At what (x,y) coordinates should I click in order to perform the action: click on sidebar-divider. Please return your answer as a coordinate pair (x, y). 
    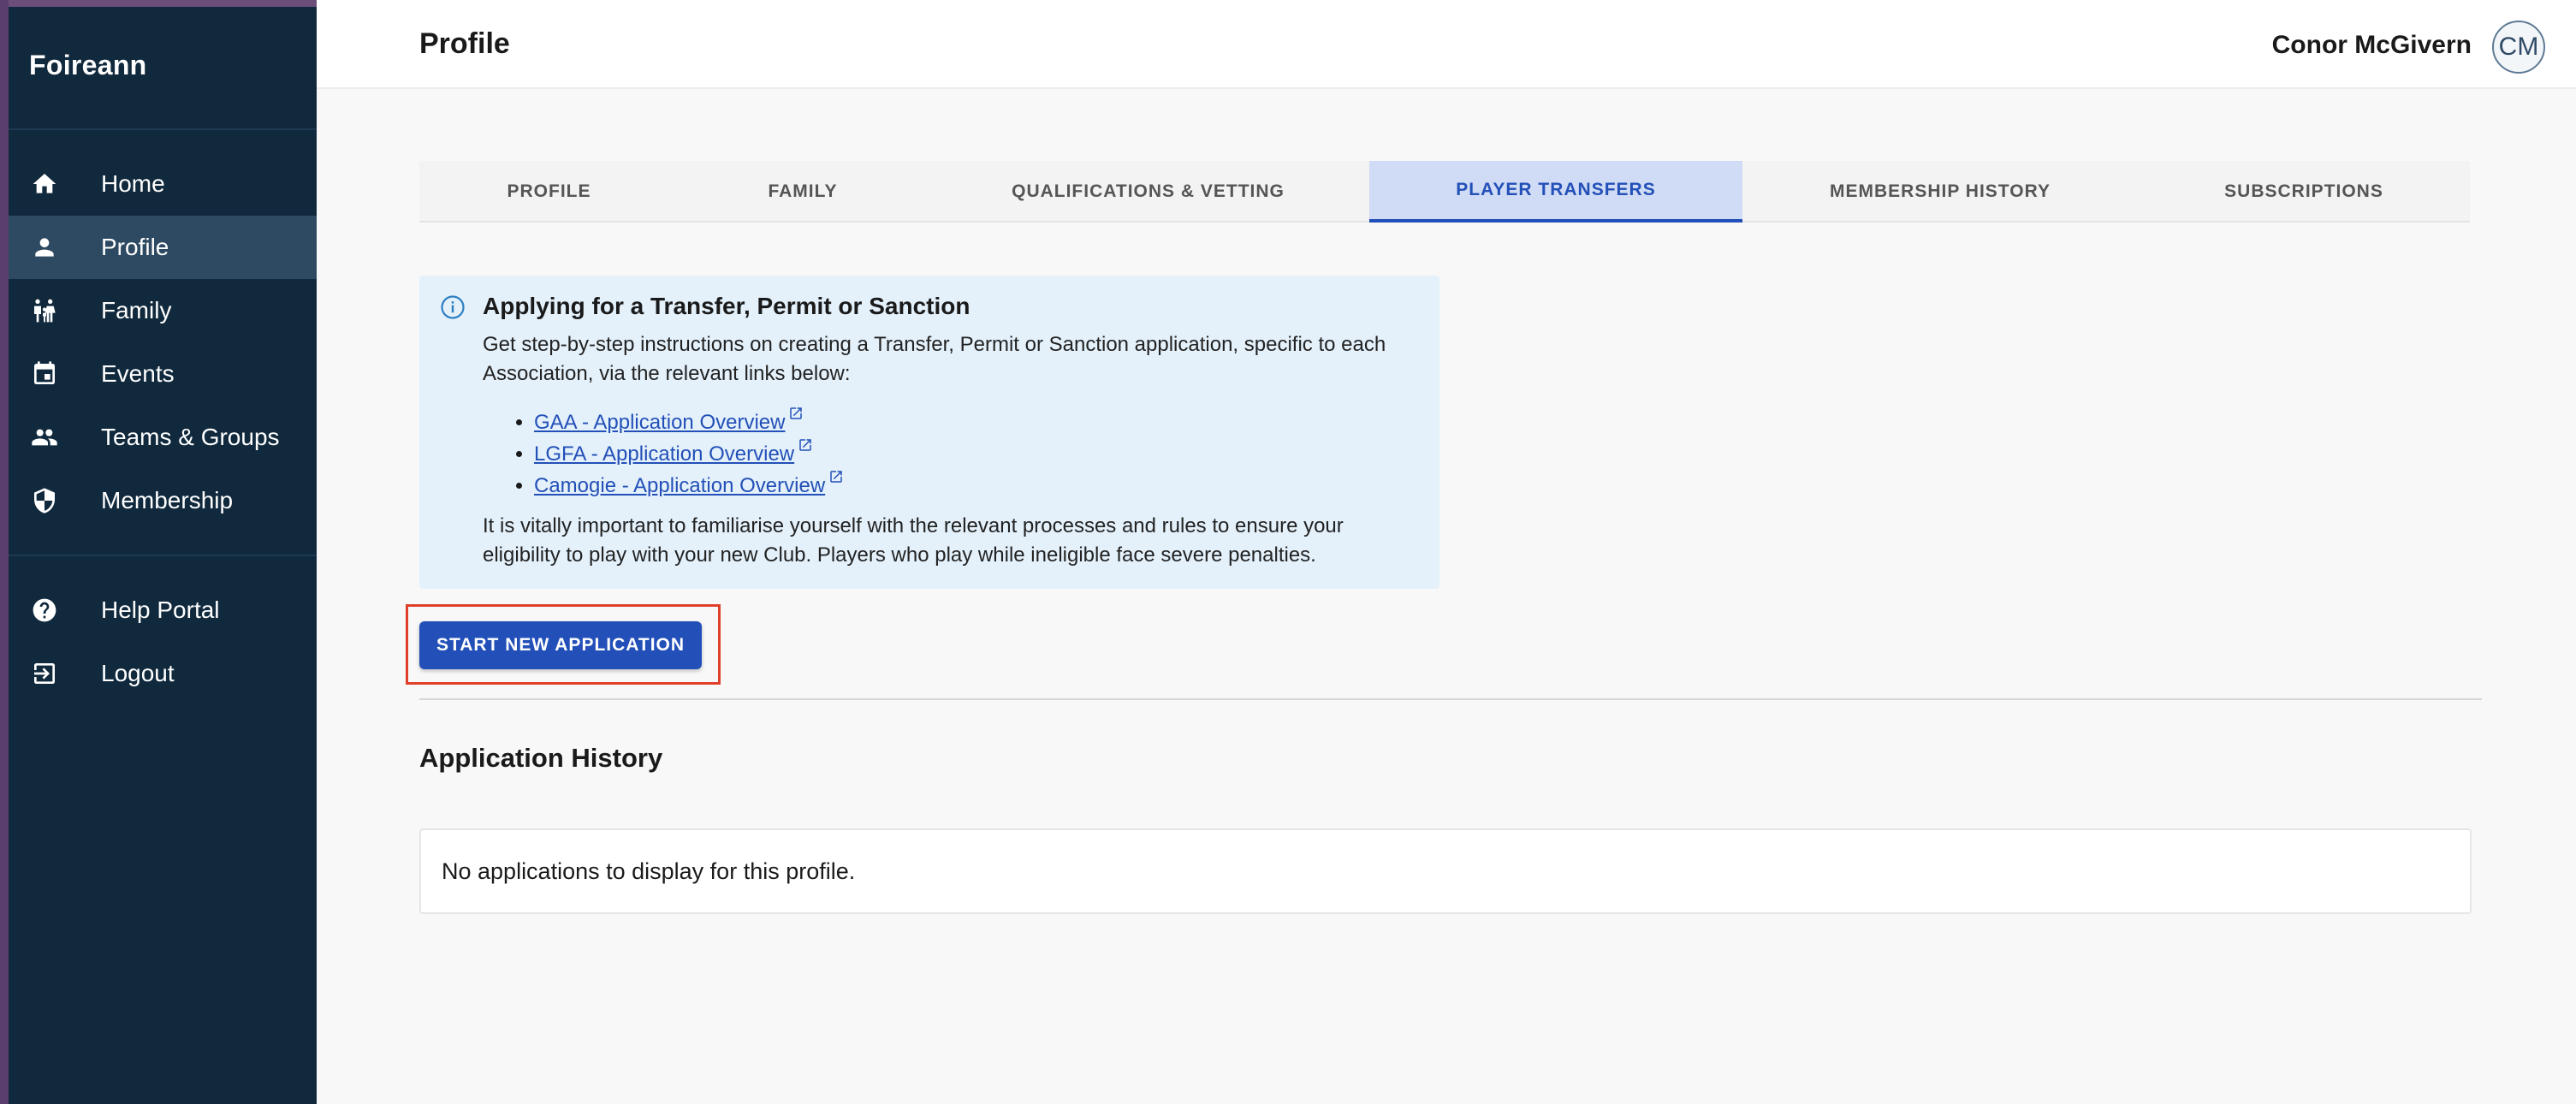
    Looking at the image, I should click on (163, 555).